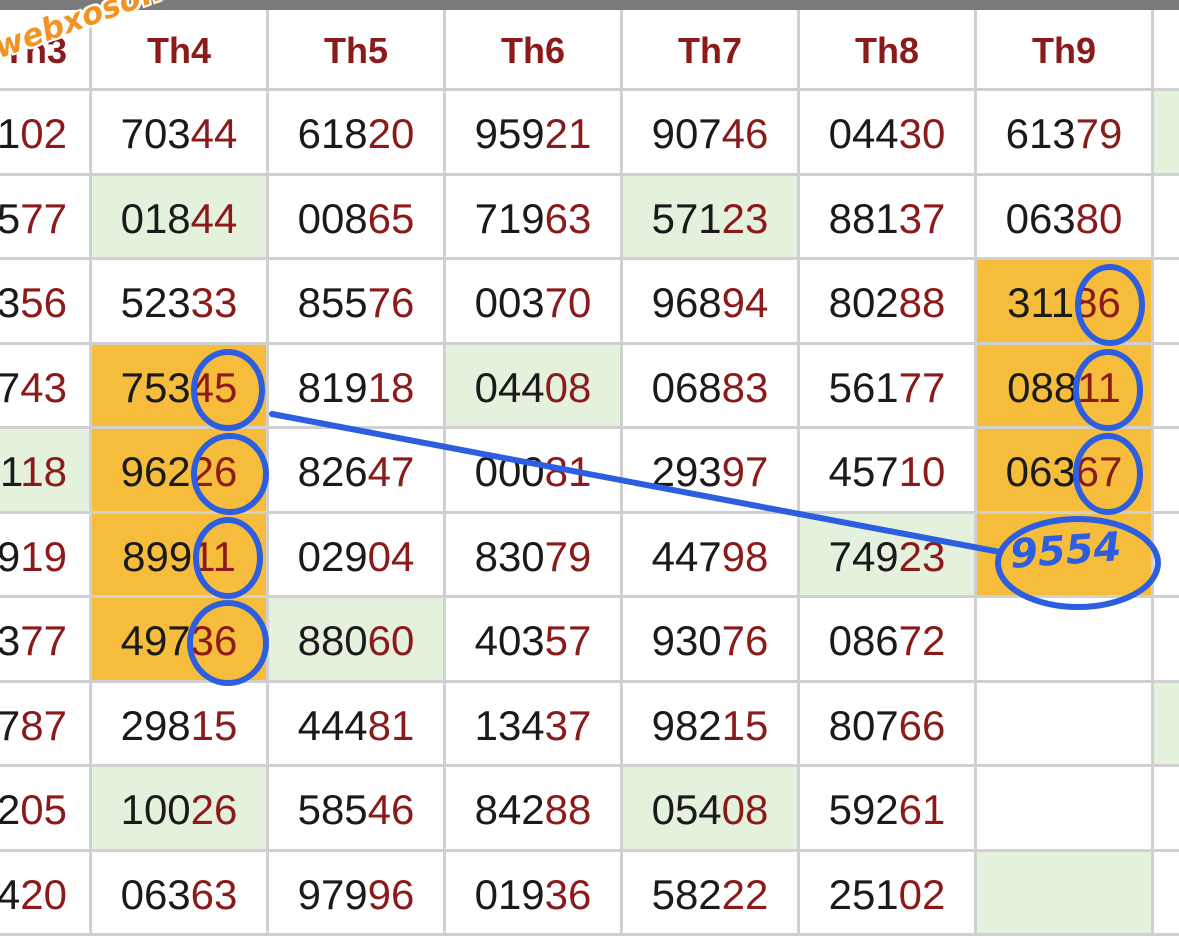 This screenshot has height=937, width=1179. Describe the element at coordinates (46, 302) in the screenshot. I see `result-cell: 356` at that location.